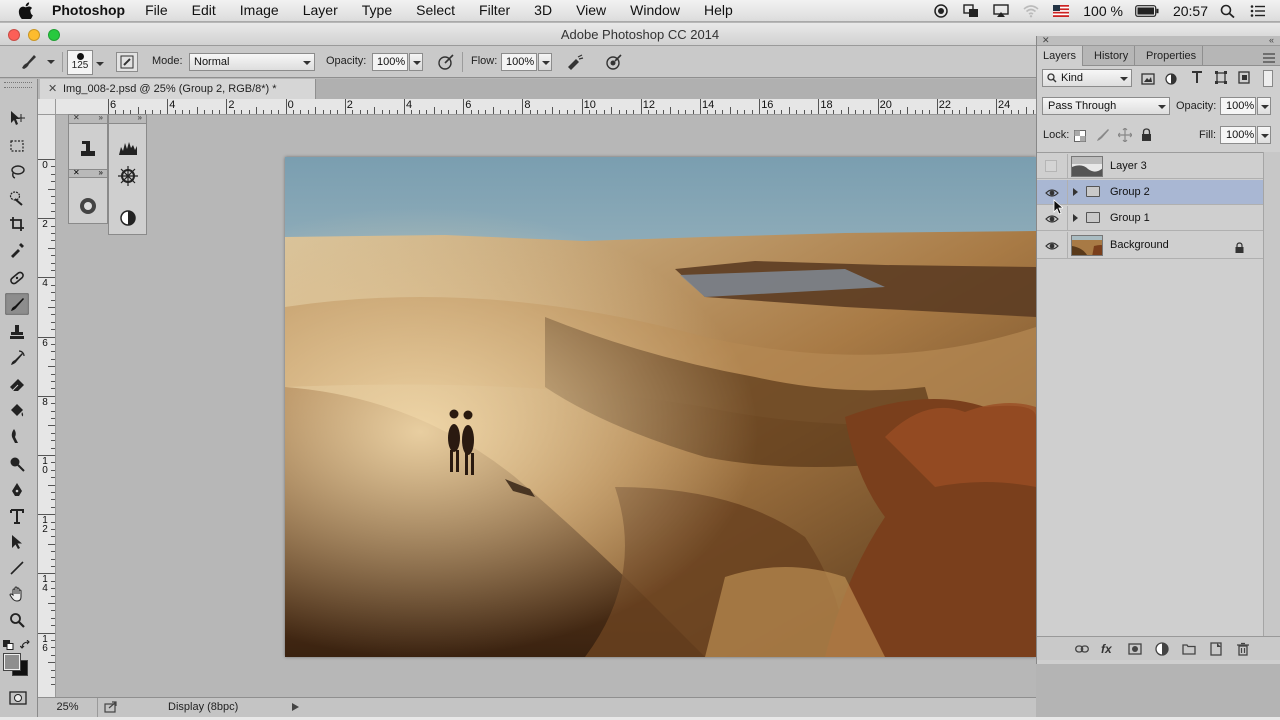  I want to click on flow-input: 100%, so click(519, 62).